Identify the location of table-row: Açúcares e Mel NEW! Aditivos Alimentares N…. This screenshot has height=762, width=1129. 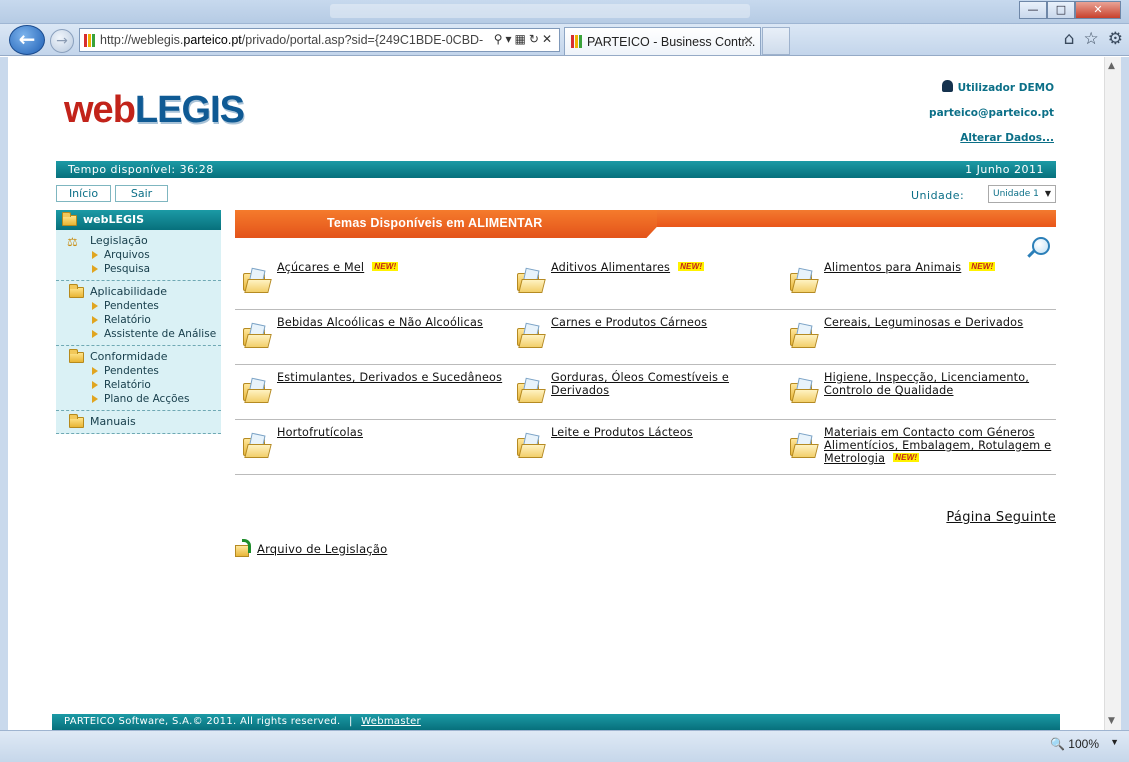
(645, 282).